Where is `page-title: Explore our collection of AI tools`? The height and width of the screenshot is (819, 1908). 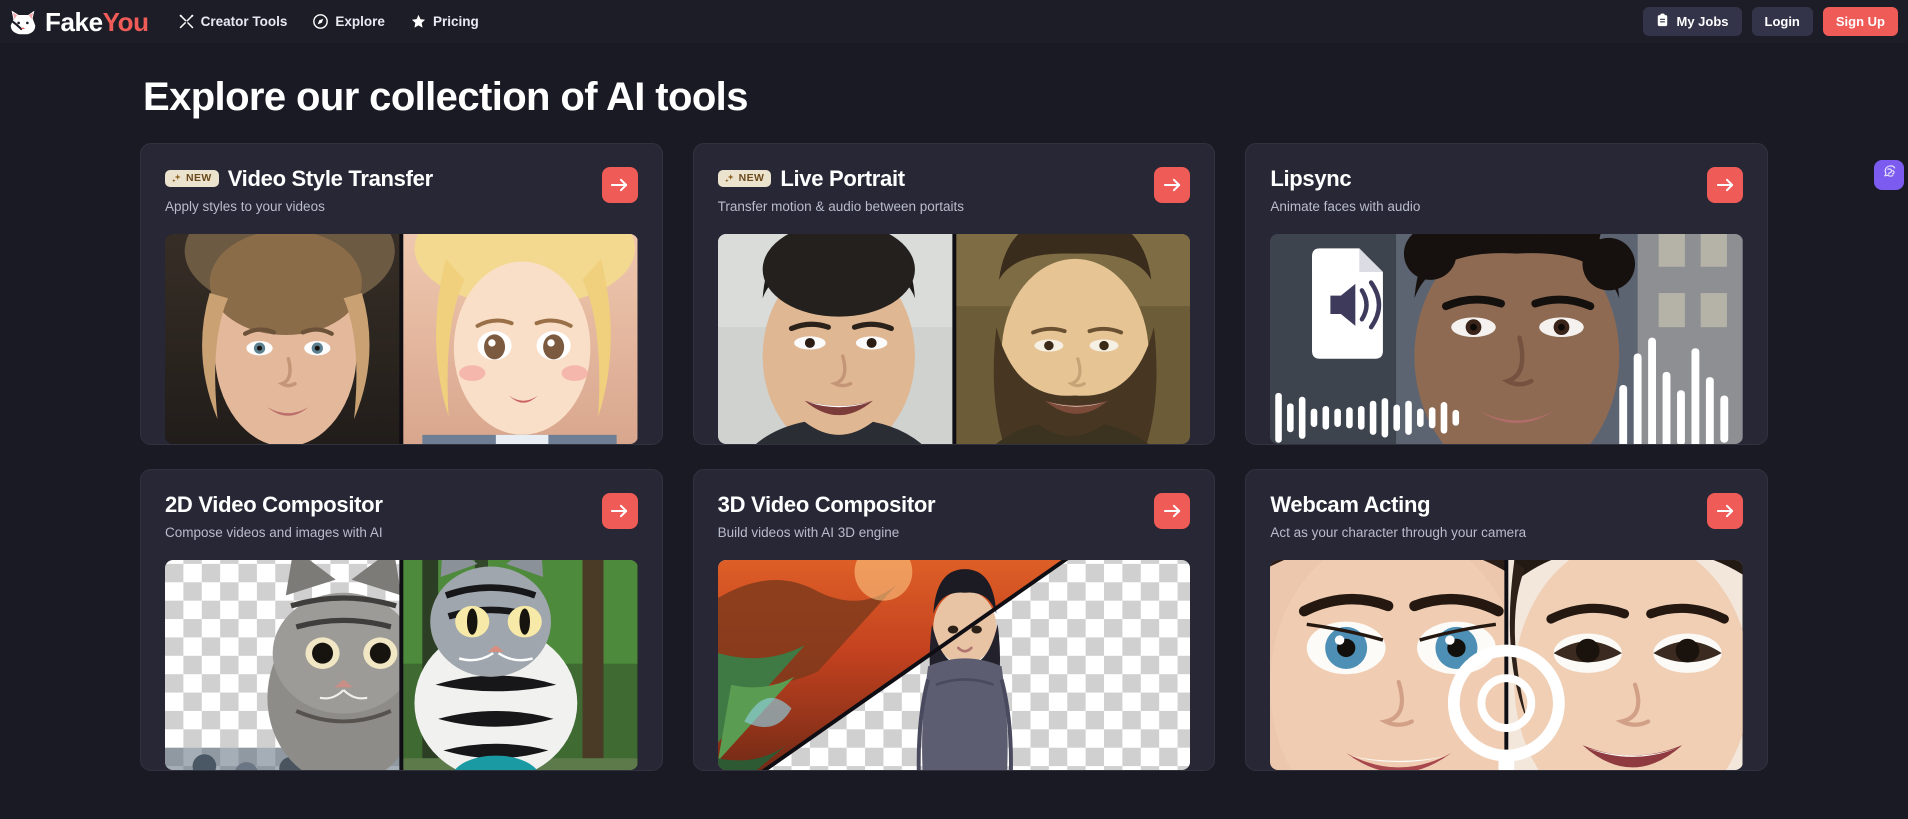 page-title: Explore our collection of AI tools is located at coordinates (445, 97).